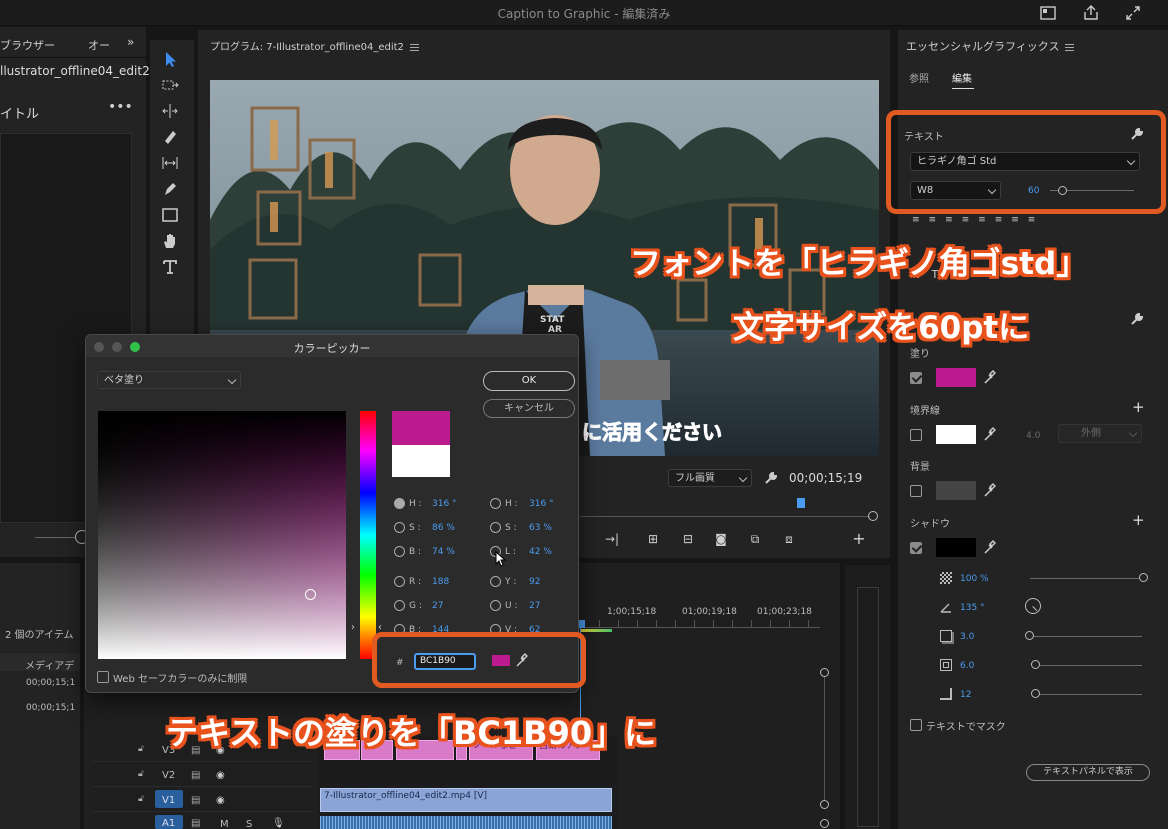 Image resolution: width=1168 pixels, height=829 pixels. What do you see at coordinates (801, 503) in the screenshot?
I see `playhead-marker` at bounding box center [801, 503].